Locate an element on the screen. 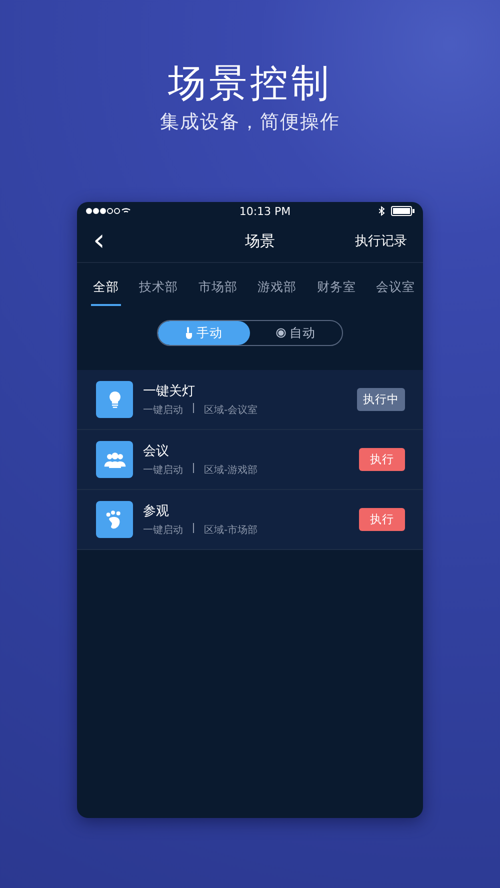 This screenshot has height=888, width=500. department-tab: 财务室 is located at coordinates (336, 291).